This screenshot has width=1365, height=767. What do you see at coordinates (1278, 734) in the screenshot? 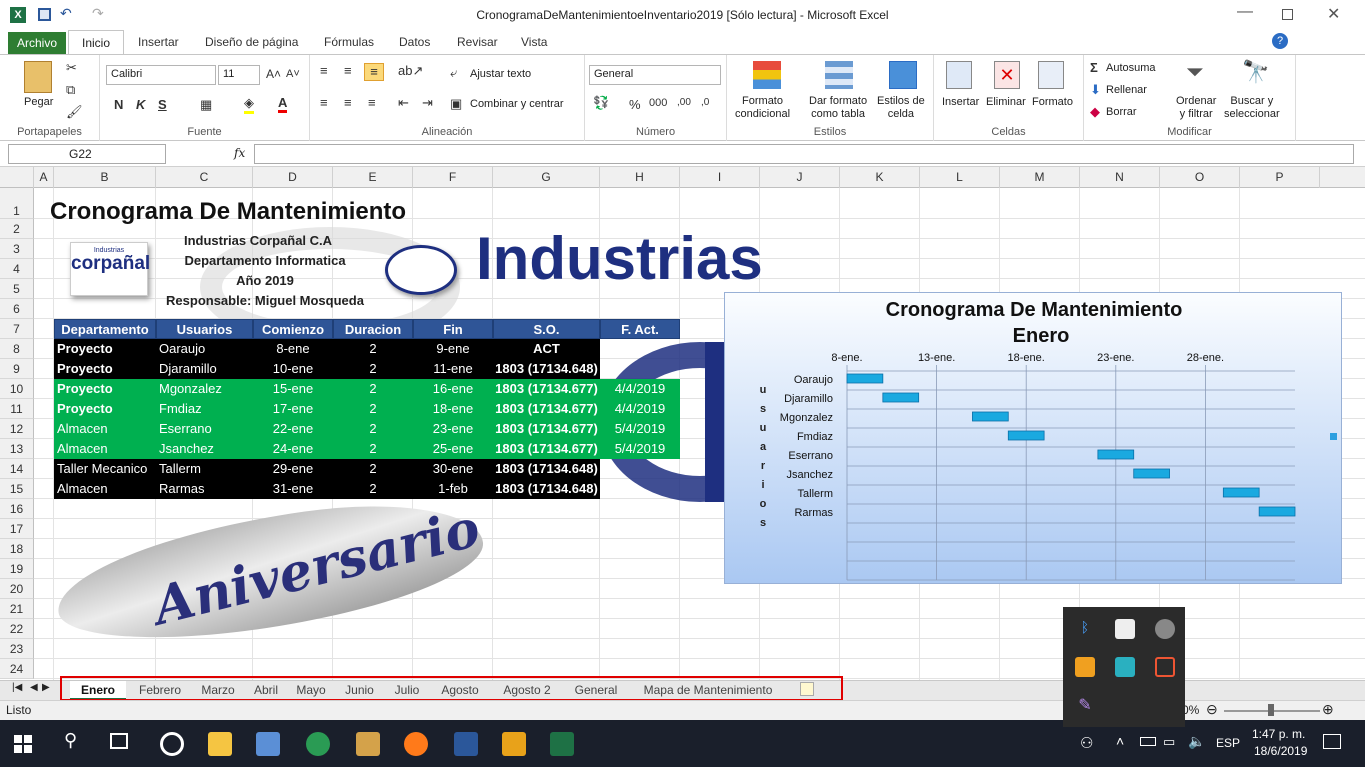
I see `clock-time: 1:47 p. m.` at bounding box center [1278, 734].